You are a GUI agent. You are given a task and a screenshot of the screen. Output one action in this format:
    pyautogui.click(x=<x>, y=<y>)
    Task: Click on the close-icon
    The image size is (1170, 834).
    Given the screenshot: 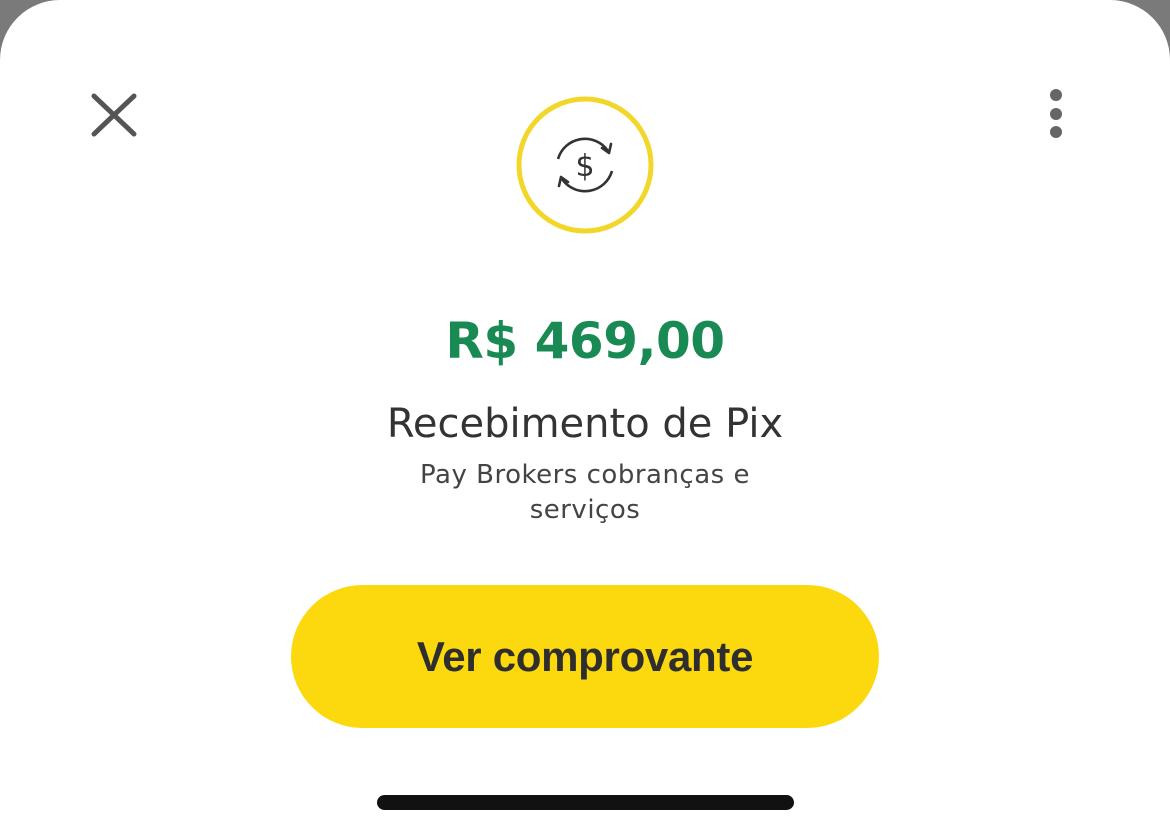 What is the action you would take?
    pyautogui.click(x=114, y=115)
    